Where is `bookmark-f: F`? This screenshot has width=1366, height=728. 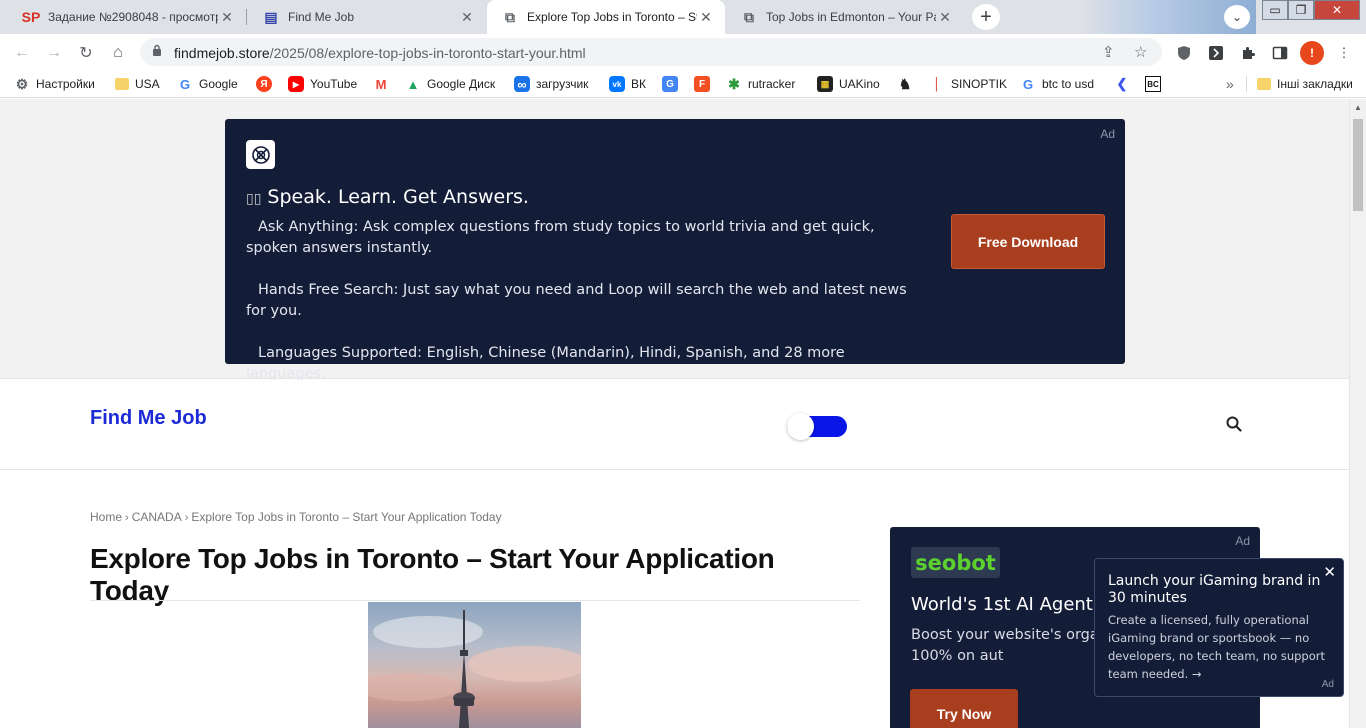
bookmark-f: F is located at coordinates (705, 84).